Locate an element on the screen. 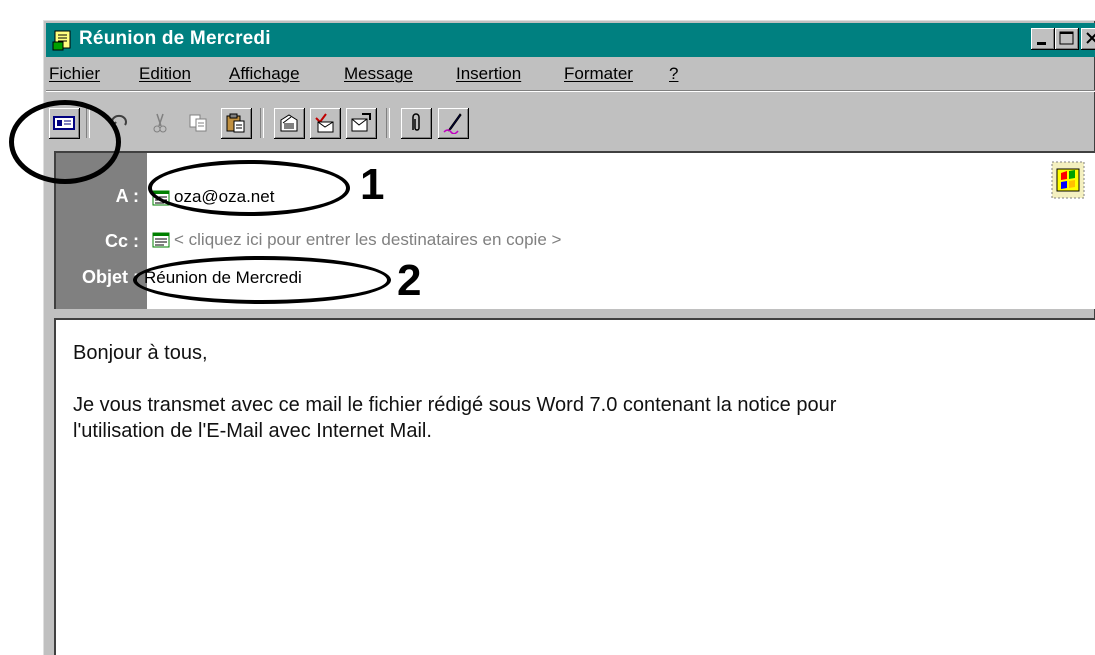  compose-message-icon is located at coordinates (61, 40).